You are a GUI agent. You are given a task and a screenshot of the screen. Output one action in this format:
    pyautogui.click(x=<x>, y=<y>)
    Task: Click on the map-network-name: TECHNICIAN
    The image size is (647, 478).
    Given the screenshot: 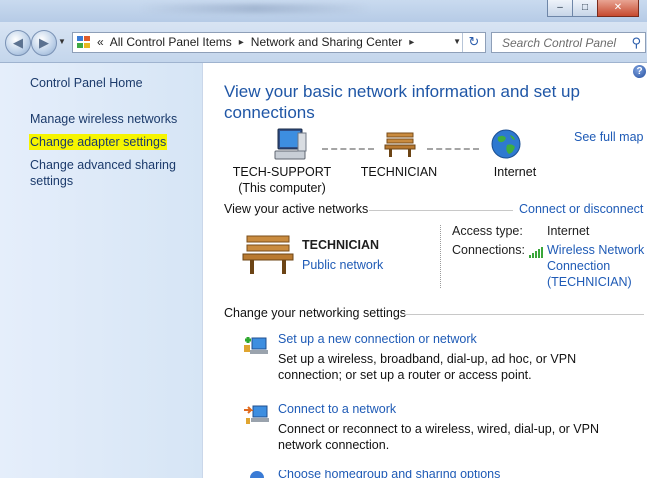 What is the action you would take?
    pyautogui.click(x=399, y=172)
    